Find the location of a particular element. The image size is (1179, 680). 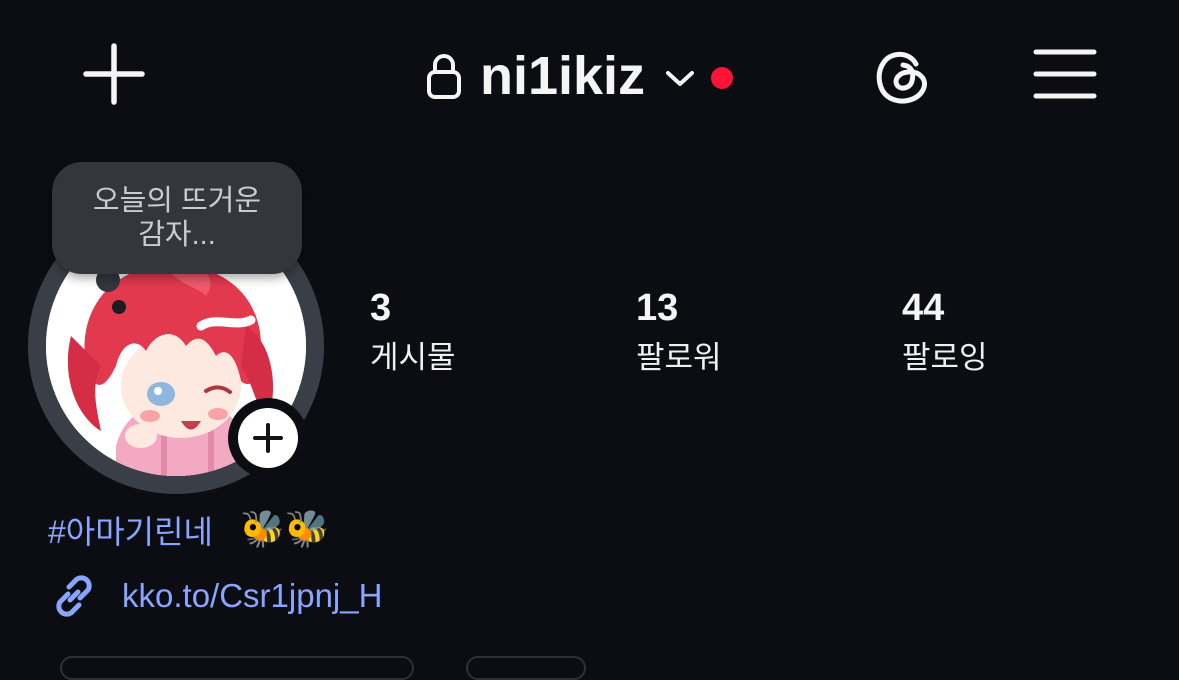

menu-button is located at coordinates (1065, 74).